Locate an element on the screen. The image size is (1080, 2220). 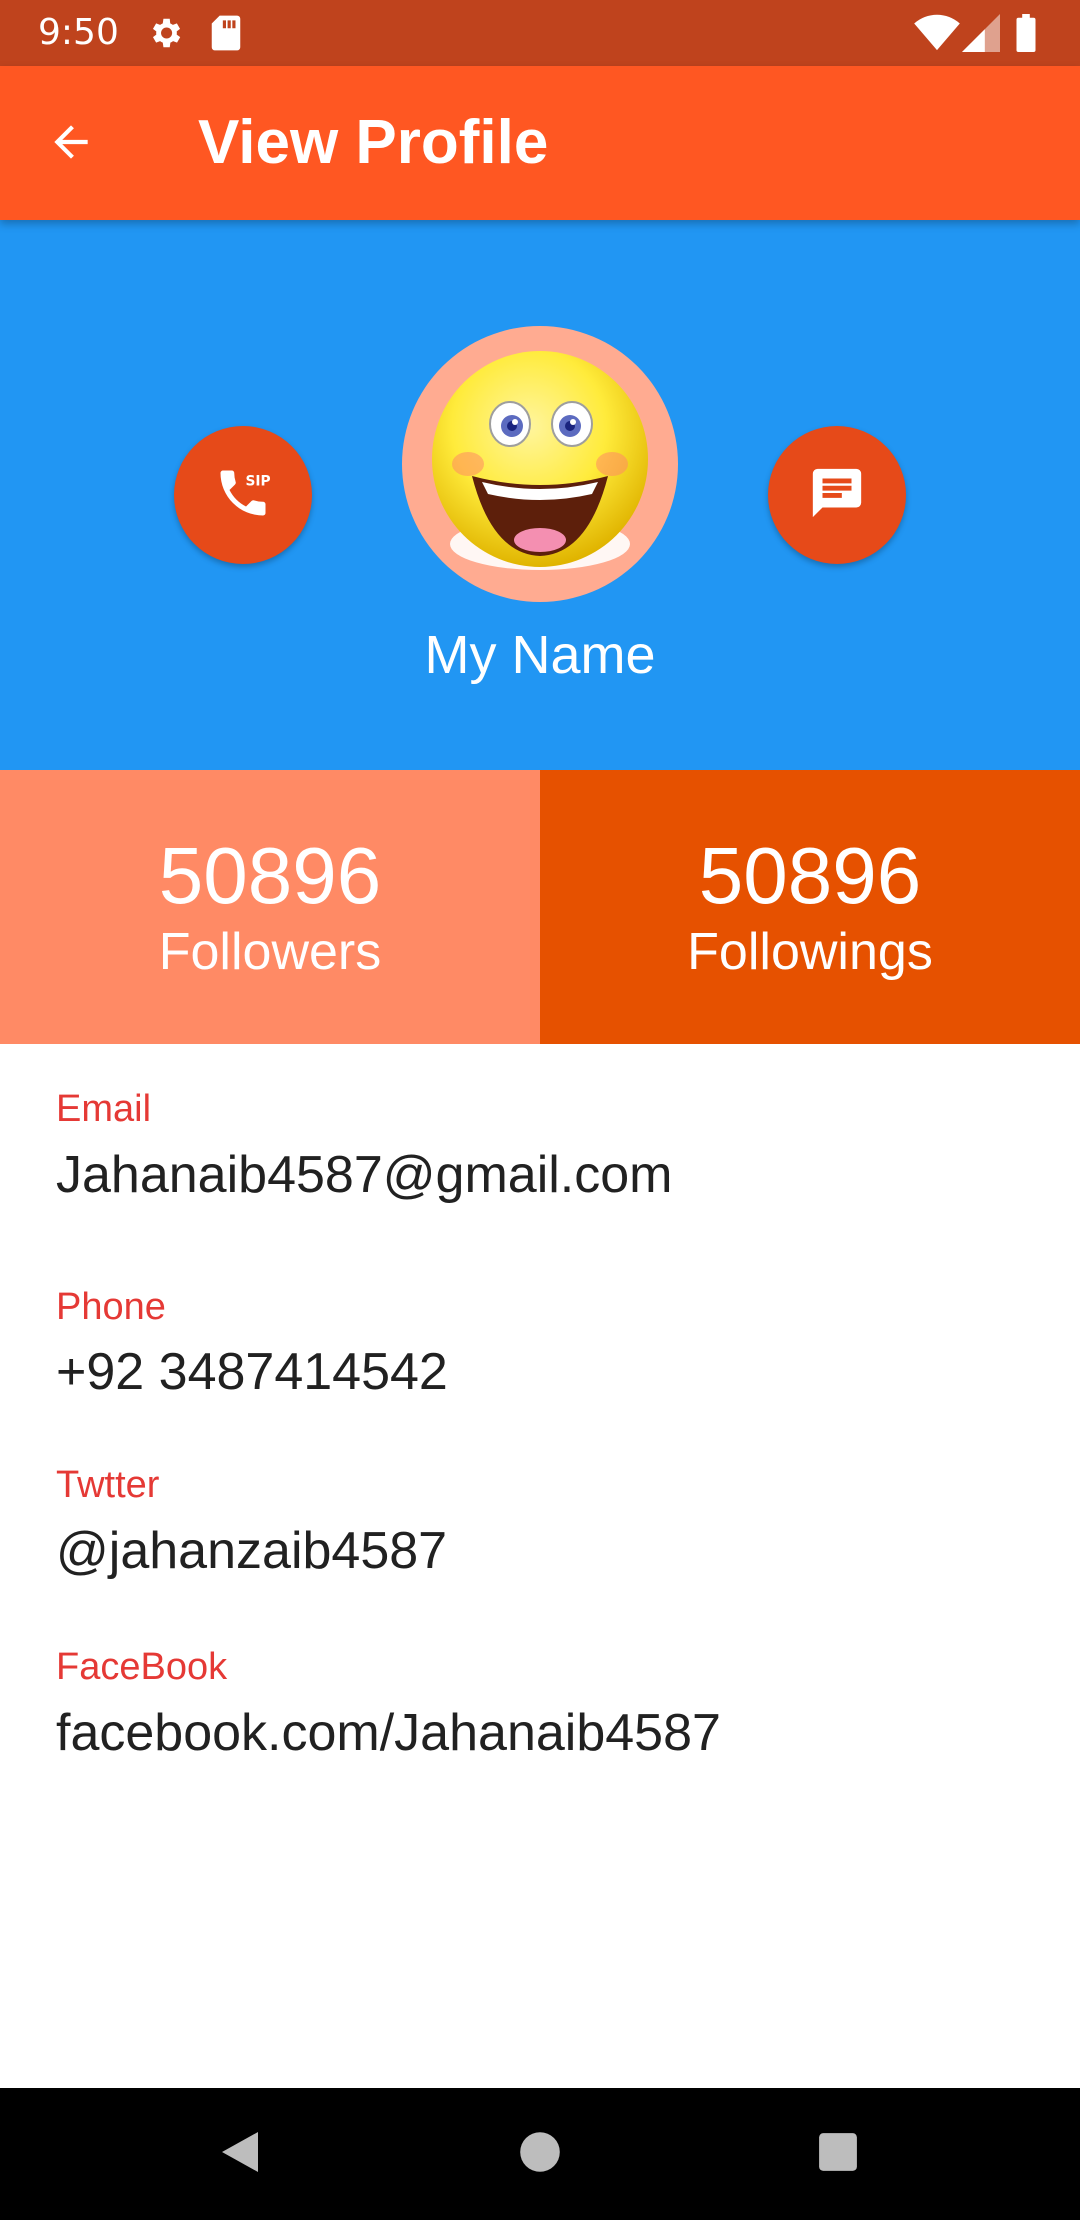
followers-count: 50896 is located at coordinates (270, 875).